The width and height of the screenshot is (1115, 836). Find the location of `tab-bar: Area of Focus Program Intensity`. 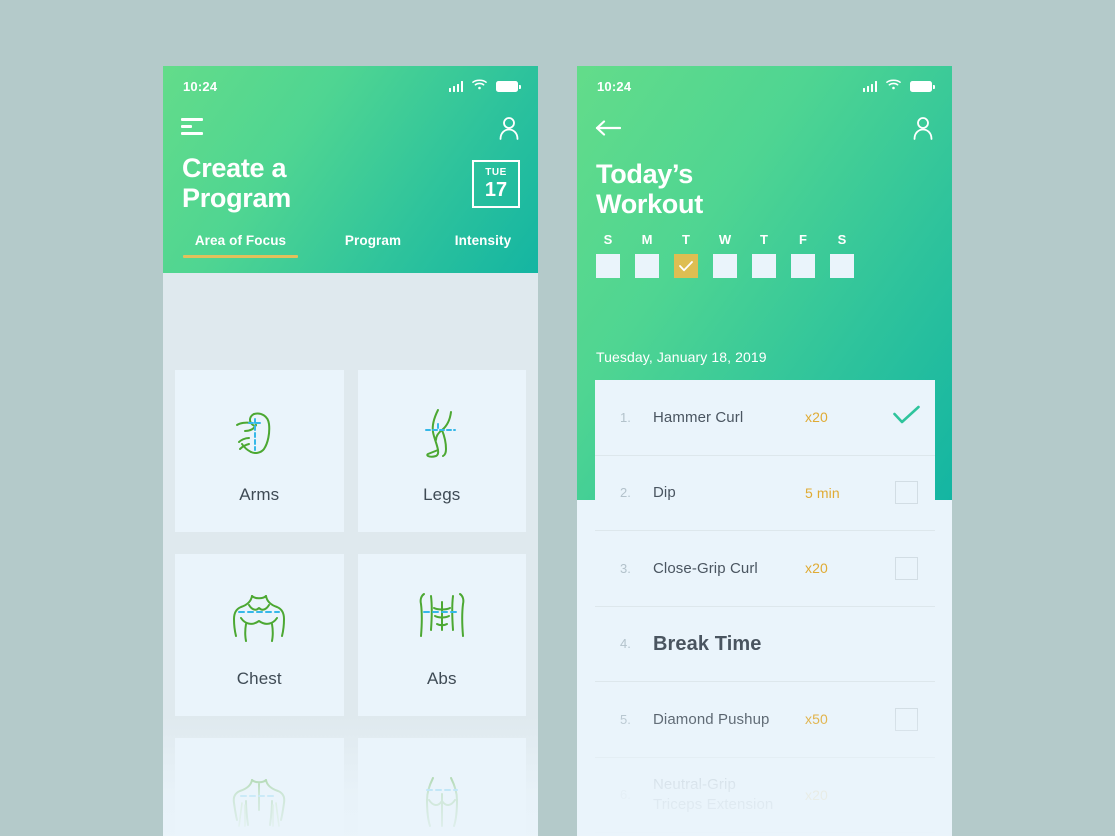

tab-bar: Area of Focus Program Intensity is located at coordinates (350, 253).